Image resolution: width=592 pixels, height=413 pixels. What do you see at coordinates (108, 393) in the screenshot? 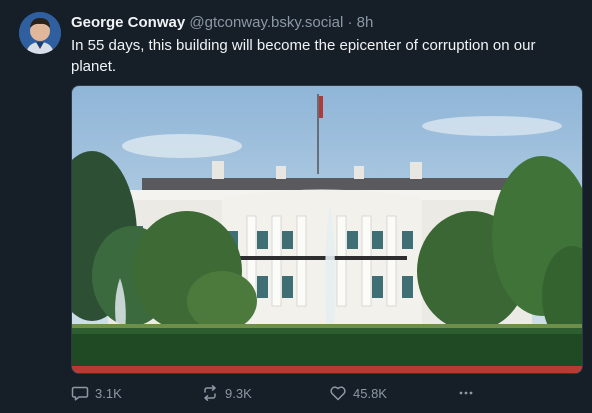
I see `reply-count: 3.1K` at bounding box center [108, 393].